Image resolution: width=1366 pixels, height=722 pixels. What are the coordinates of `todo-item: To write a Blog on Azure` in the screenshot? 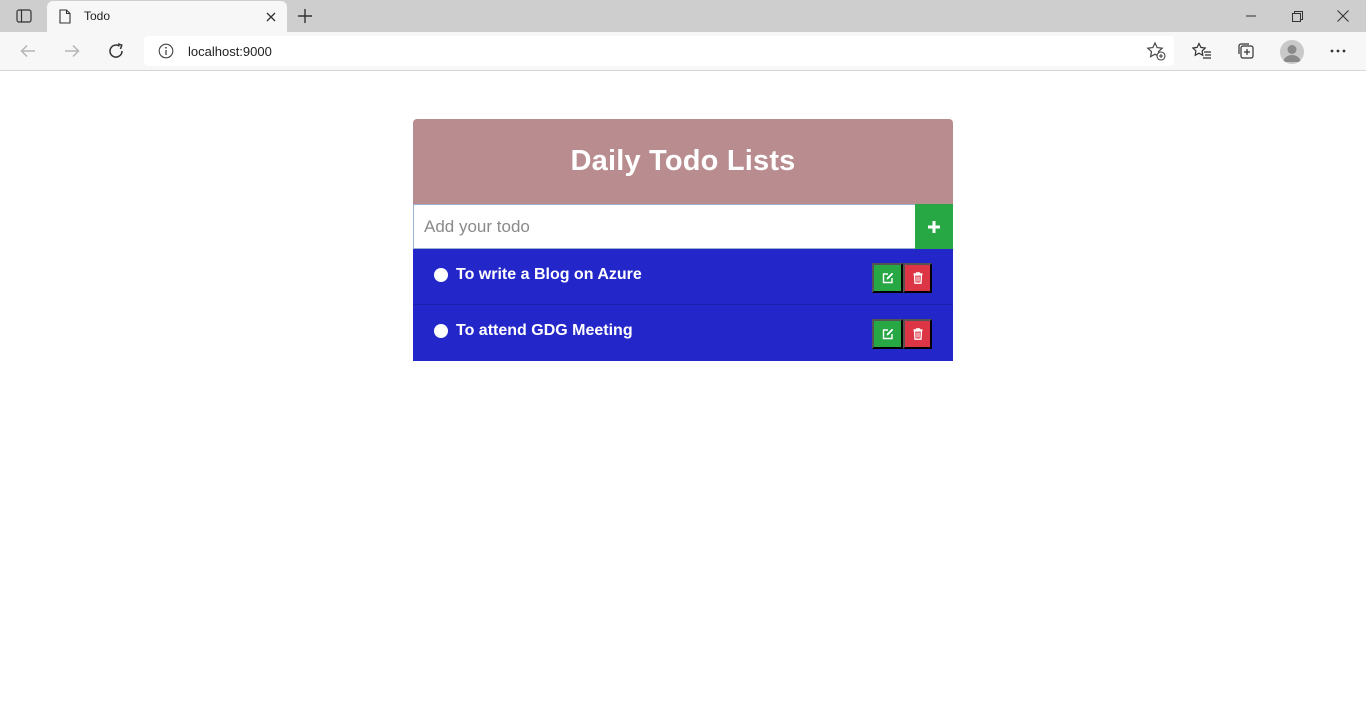 It's located at (683, 277).